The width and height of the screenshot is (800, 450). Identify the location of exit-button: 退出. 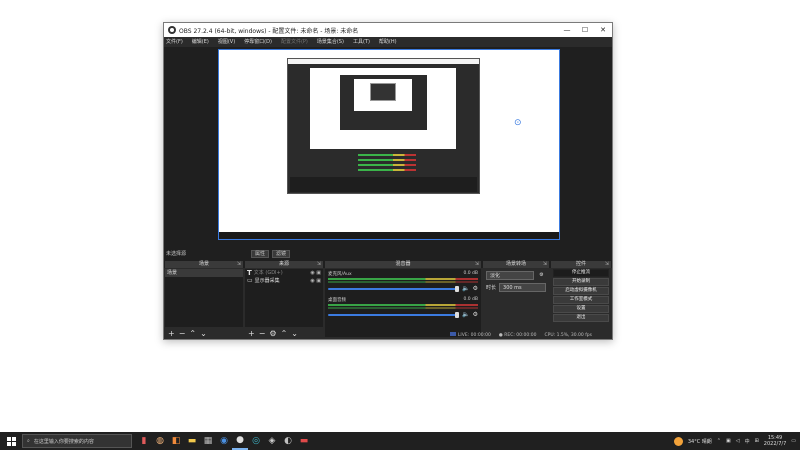
(581, 318).